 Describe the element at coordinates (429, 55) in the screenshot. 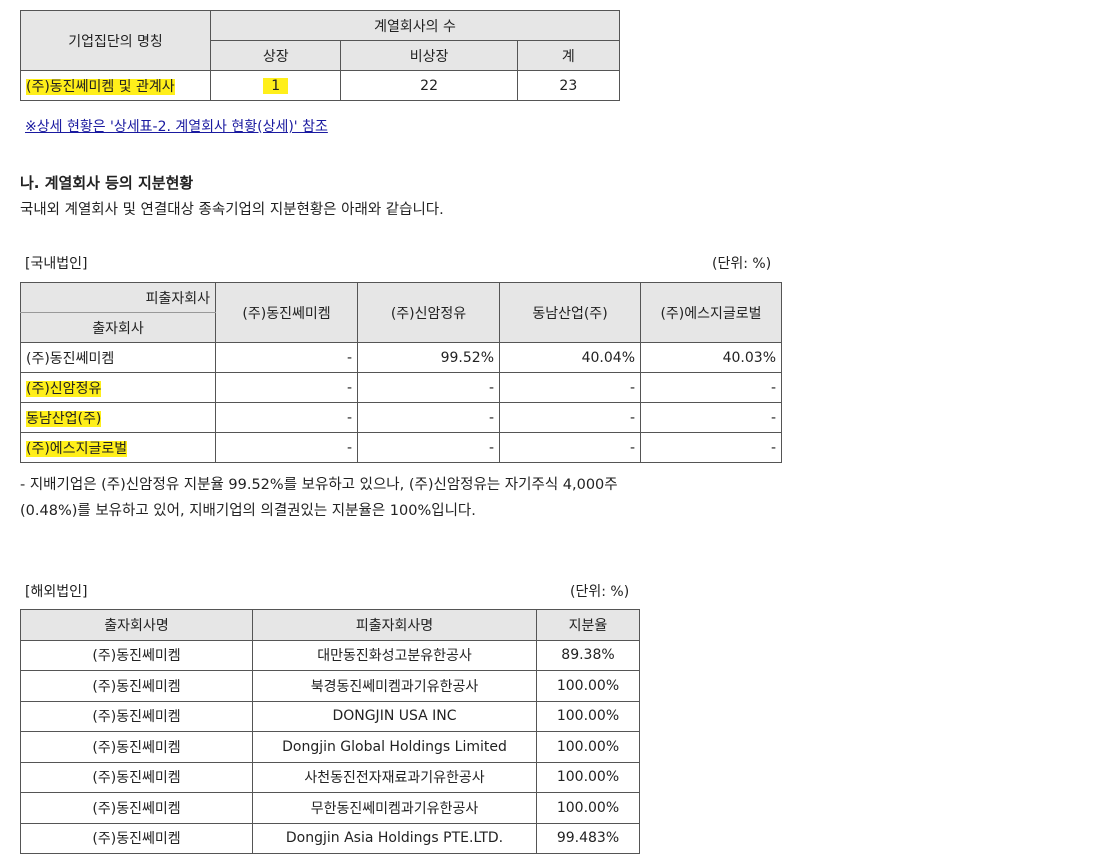

I see `unlisted-header: 비상장` at that location.